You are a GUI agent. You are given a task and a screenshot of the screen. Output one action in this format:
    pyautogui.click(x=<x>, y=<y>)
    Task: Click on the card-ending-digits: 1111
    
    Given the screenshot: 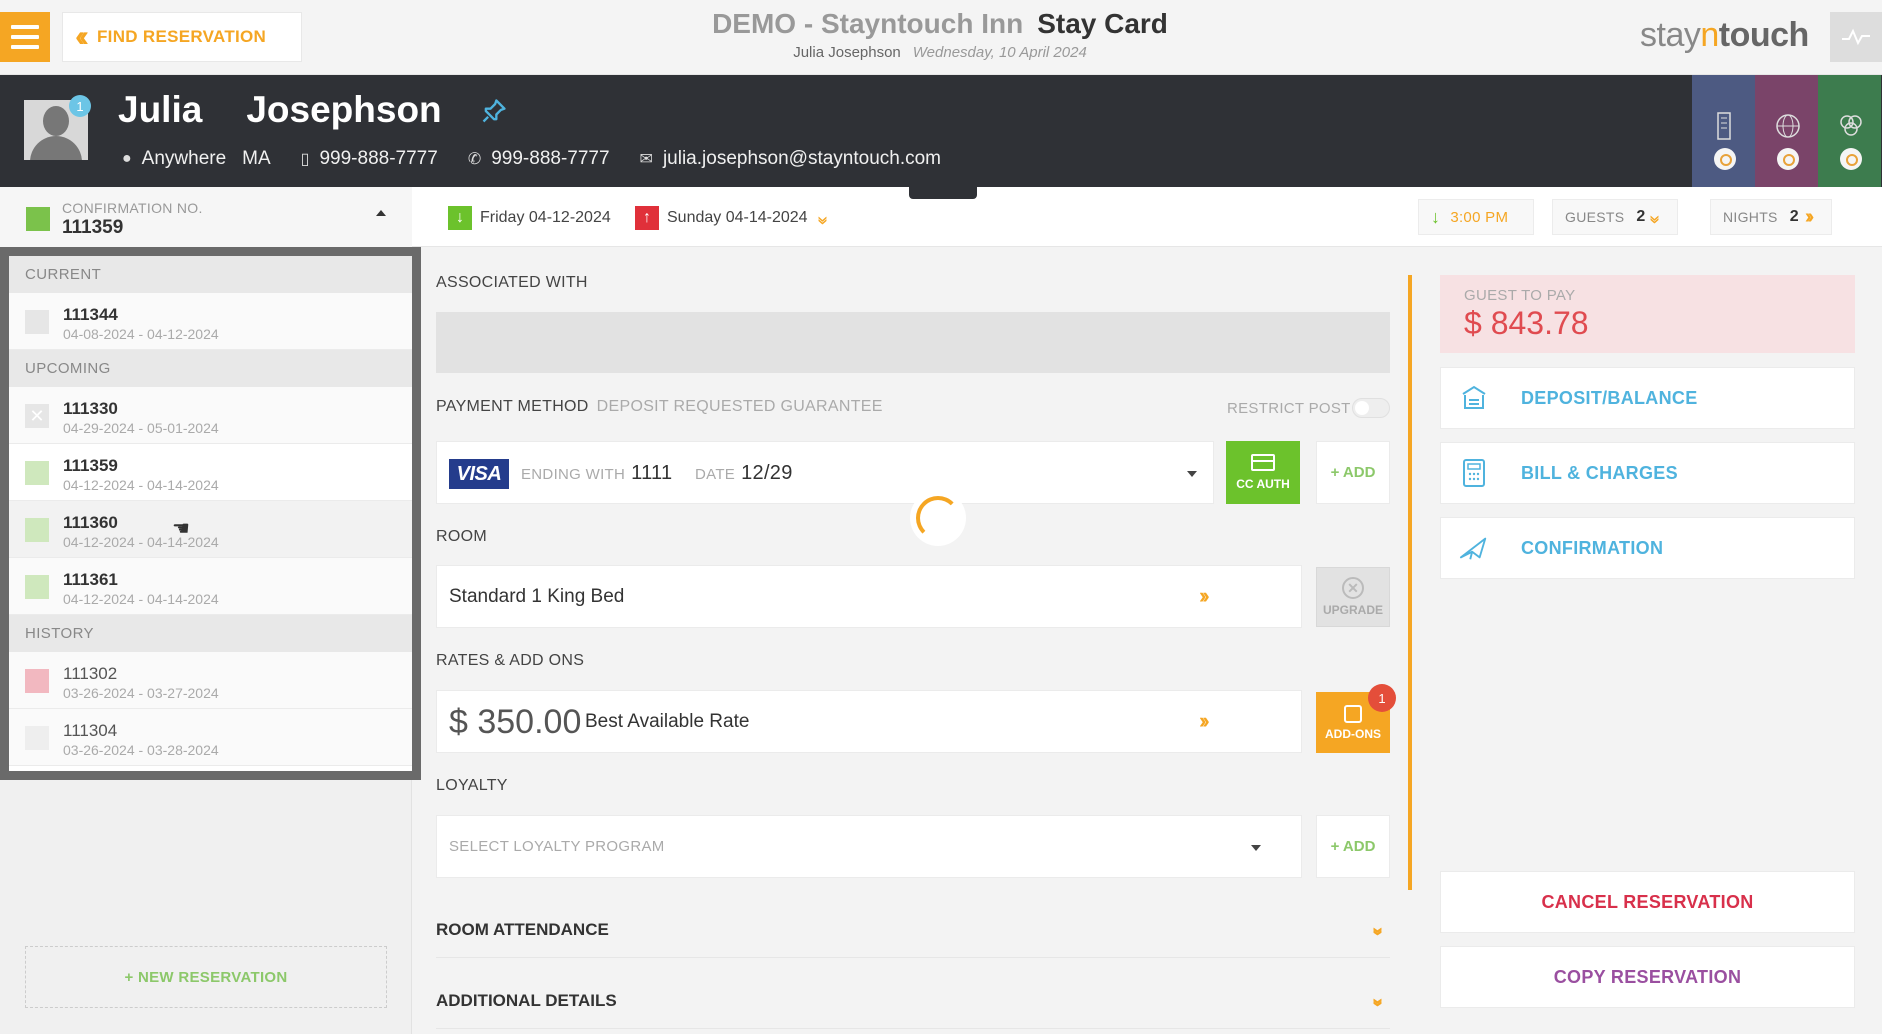 What is the action you would take?
    pyautogui.click(x=652, y=473)
    